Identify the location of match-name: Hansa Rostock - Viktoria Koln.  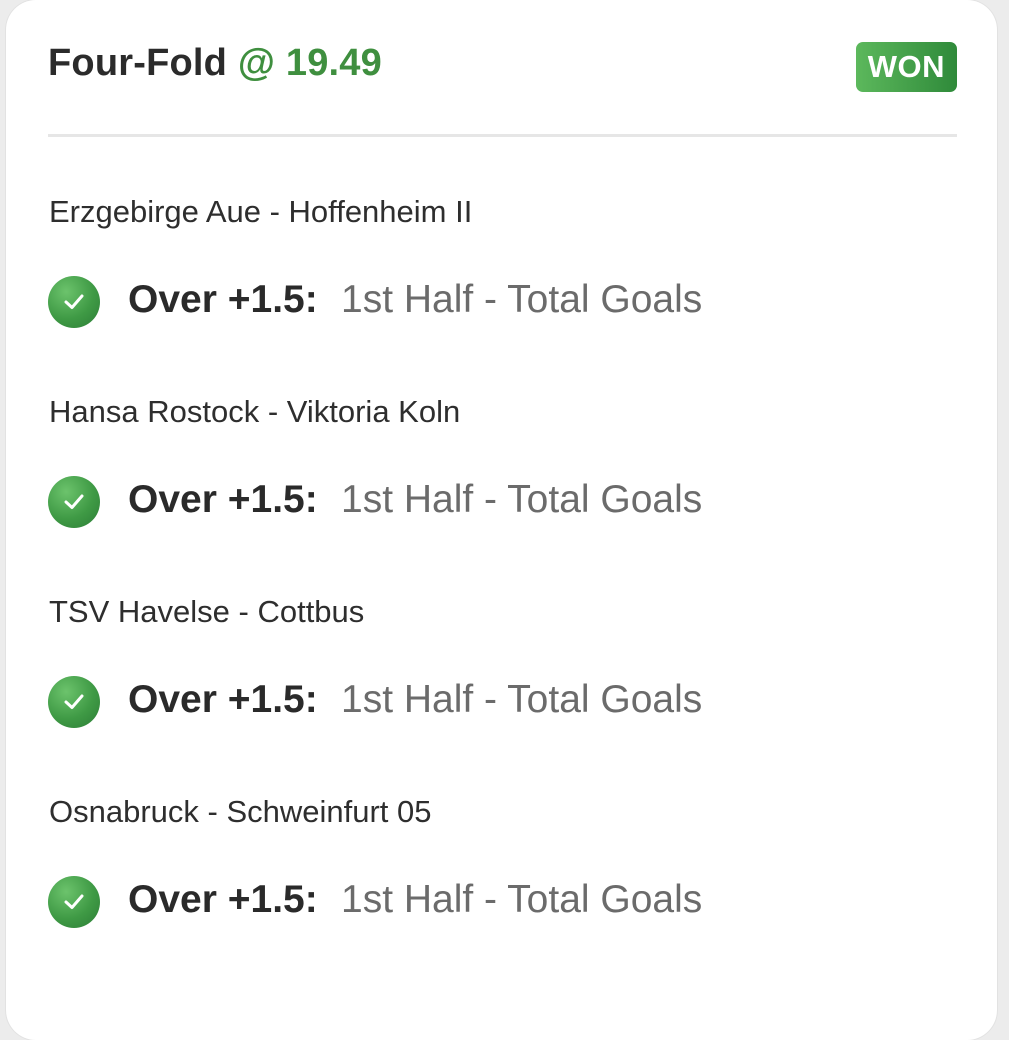
(255, 411).